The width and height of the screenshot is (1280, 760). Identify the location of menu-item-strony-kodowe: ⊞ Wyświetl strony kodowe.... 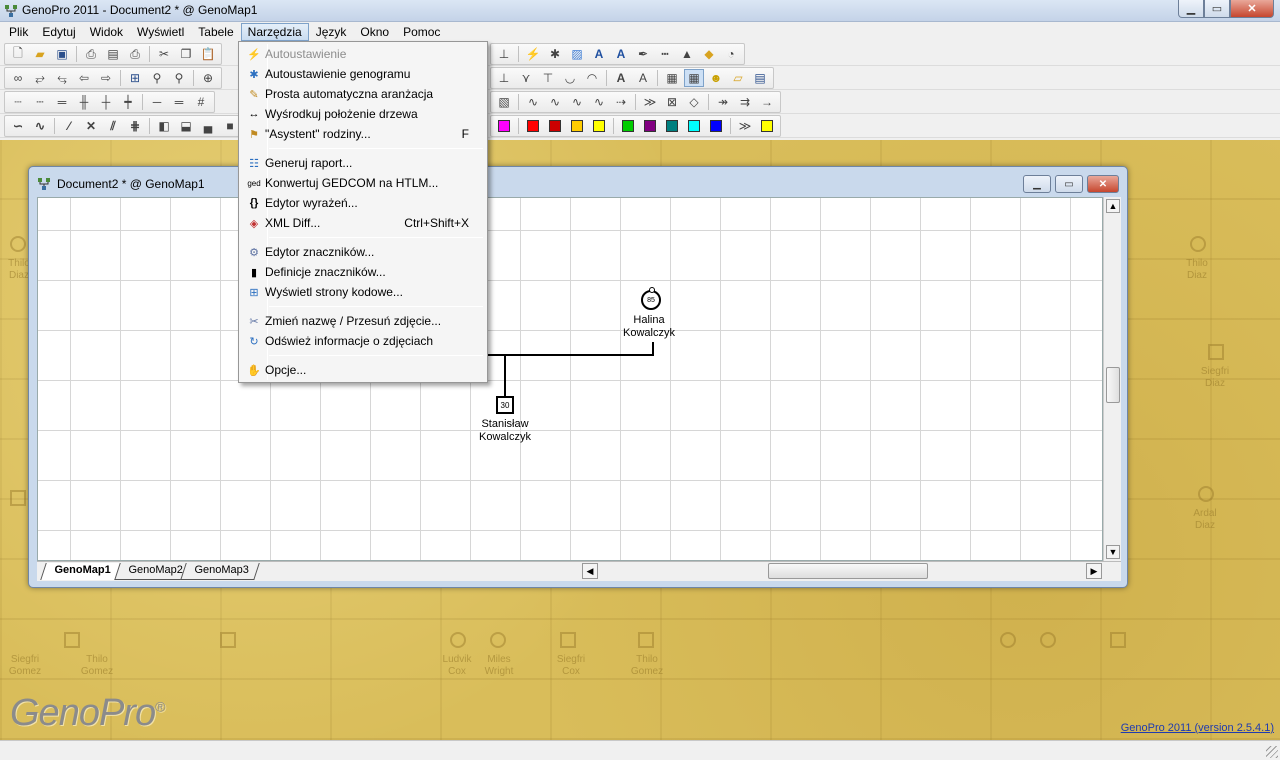
(363, 292).